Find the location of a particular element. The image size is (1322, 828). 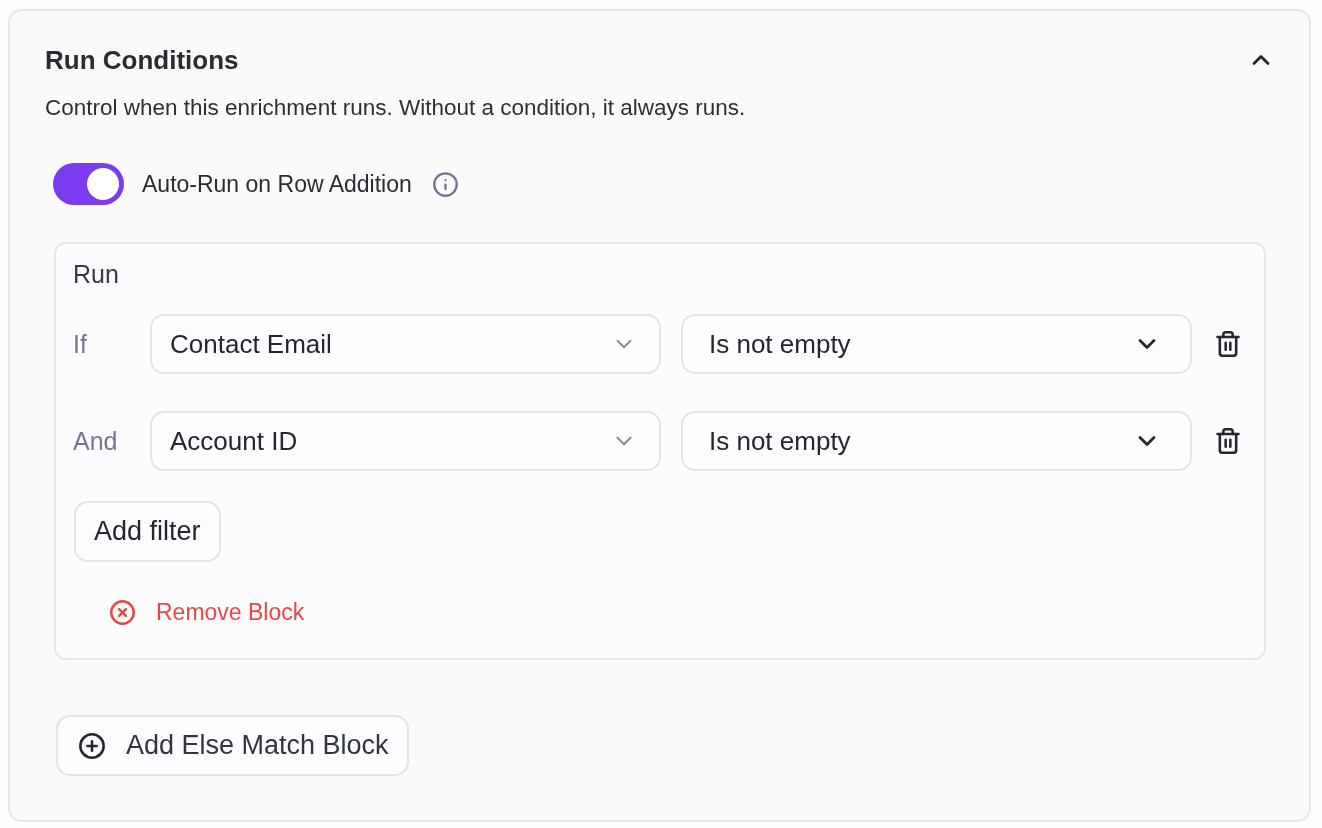

condition-connector-label: And is located at coordinates (96, 441).